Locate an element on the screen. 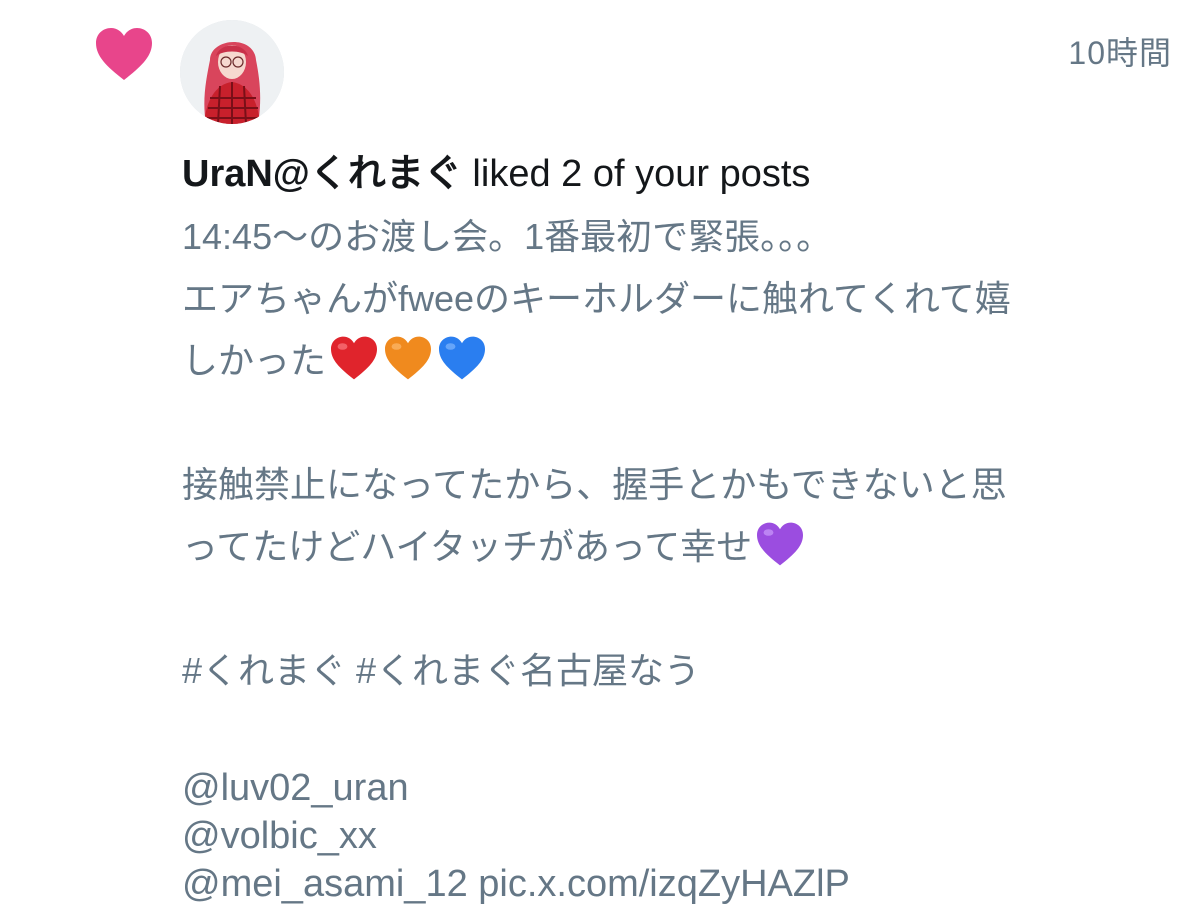 The width and height of the screenshot is (1200, 924). post-line: しかった is located at coordinates (682, 361).